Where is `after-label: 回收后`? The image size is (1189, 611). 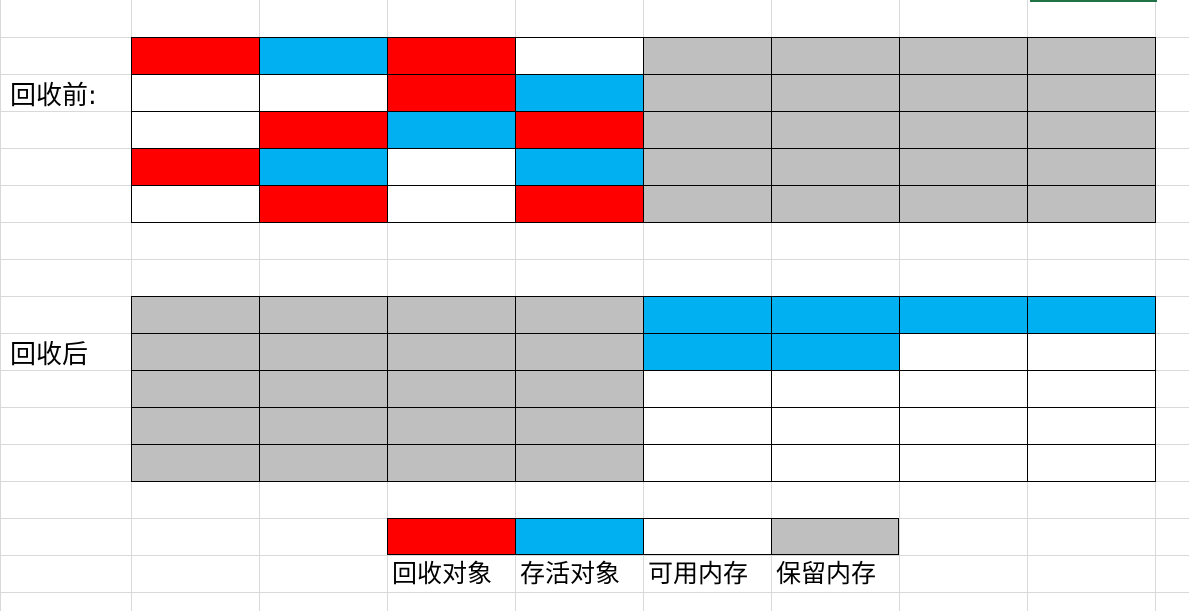 after-label: 回收后 is located at coordinates (49, 355).